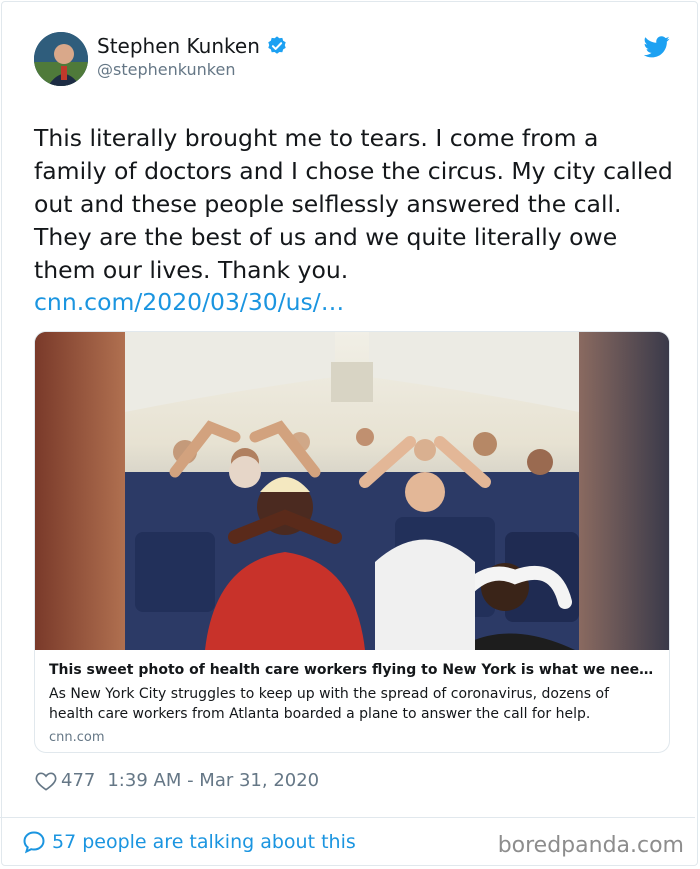 Image resolution: width=700 pixels, height=869 pixels. What do you see at coordinates (77, 737) in the screenshot?
I see `link-preview-domain: cnn.com` at bounding box center [77, 737].